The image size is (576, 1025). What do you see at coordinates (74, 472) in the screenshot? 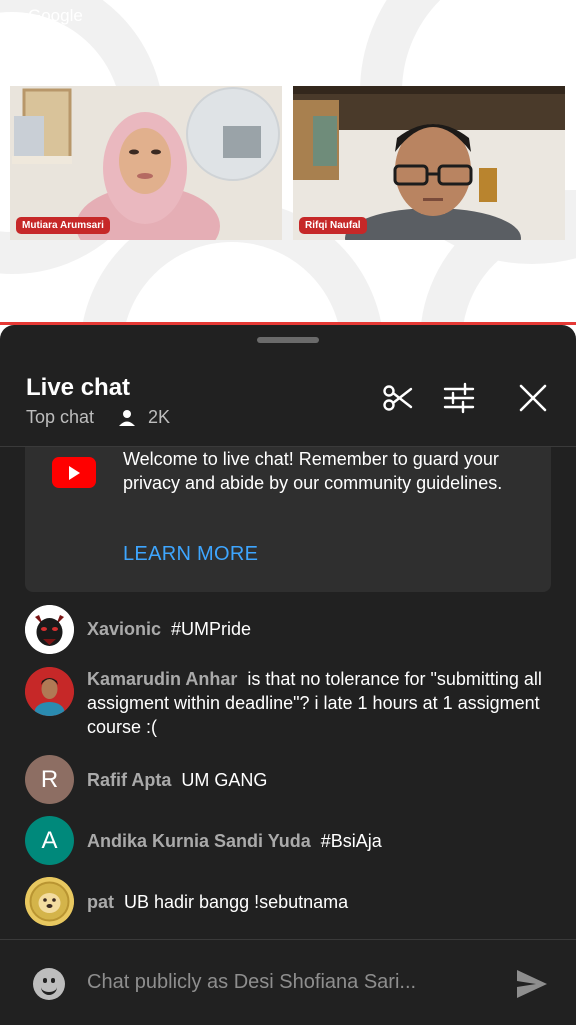
I see `youtube-logo-icon` at bounding box center [74, 472].